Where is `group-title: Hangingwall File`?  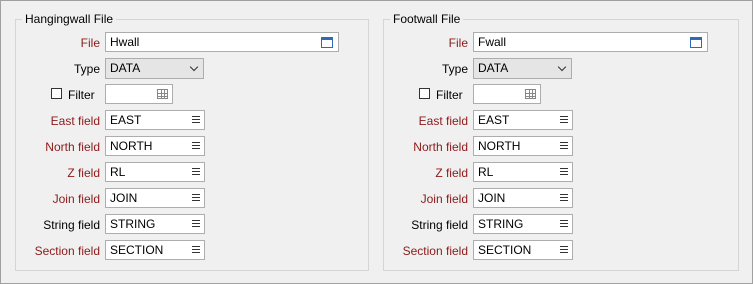 group-title: Hangingwall File is located at coordinates (69, 19).